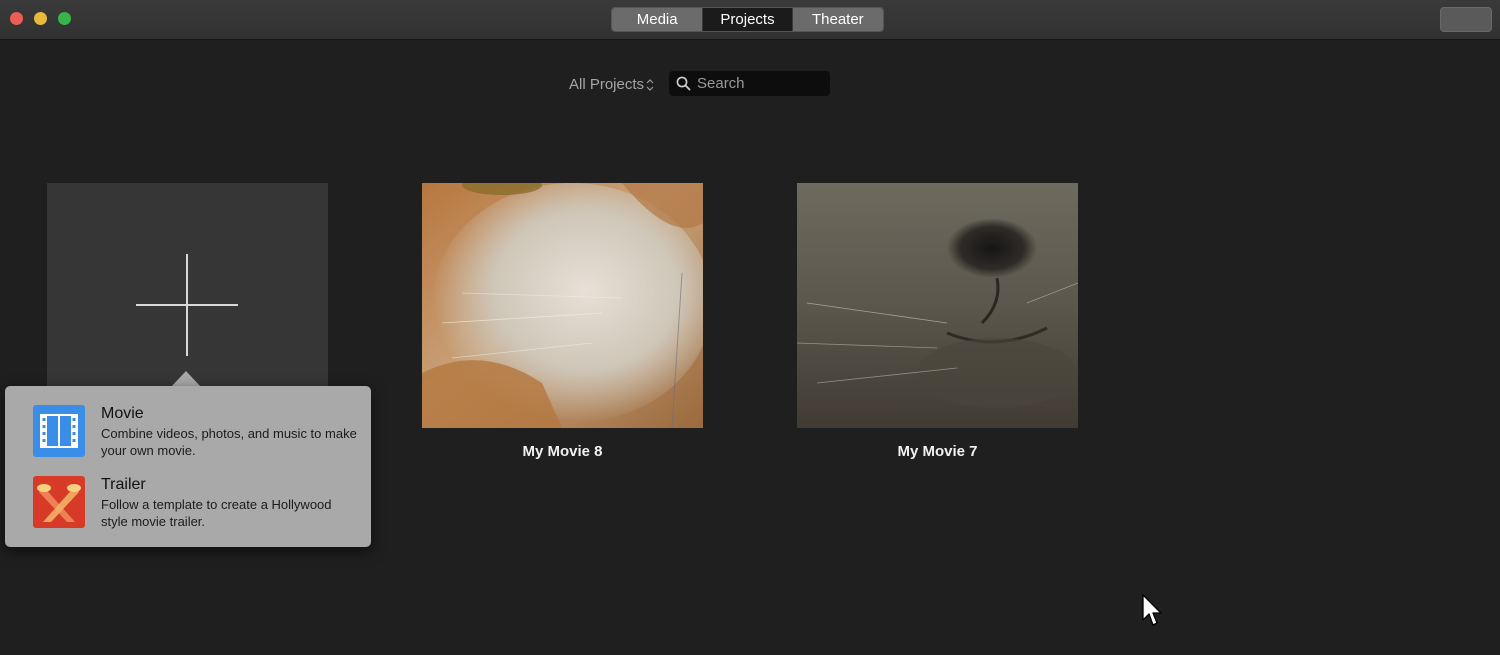 The height and width of the screenshot is (655, 1500). I want to click on project-title: My Movie 7, so click(937, 451).